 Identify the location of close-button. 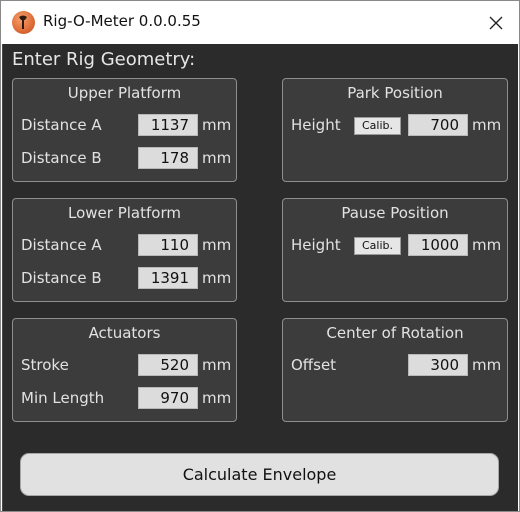
(496, 22).